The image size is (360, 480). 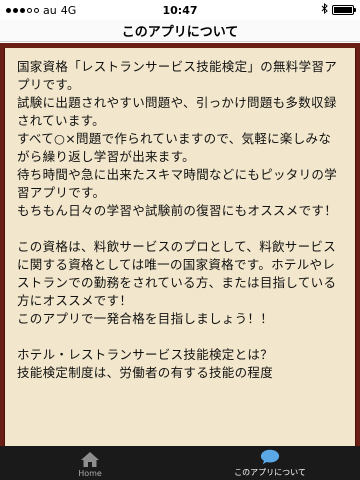 I want to click on bluetooth-icon, so click(x=324, y=9).